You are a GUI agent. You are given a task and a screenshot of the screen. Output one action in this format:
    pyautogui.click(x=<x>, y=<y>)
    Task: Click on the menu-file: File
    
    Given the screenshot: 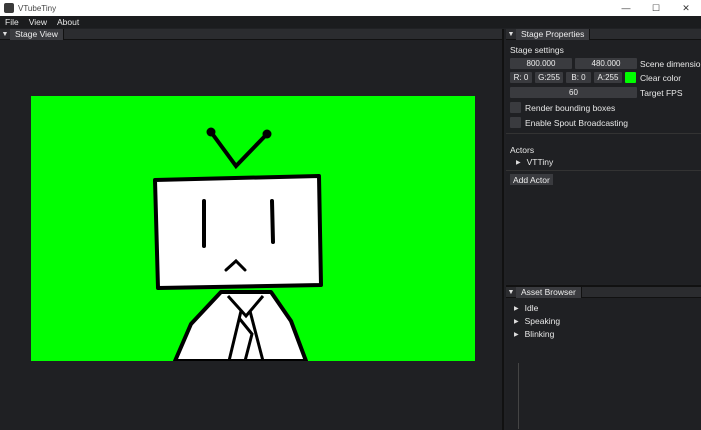 What is the action you would take?
    pyautogui.click(x=12, y=22)
    